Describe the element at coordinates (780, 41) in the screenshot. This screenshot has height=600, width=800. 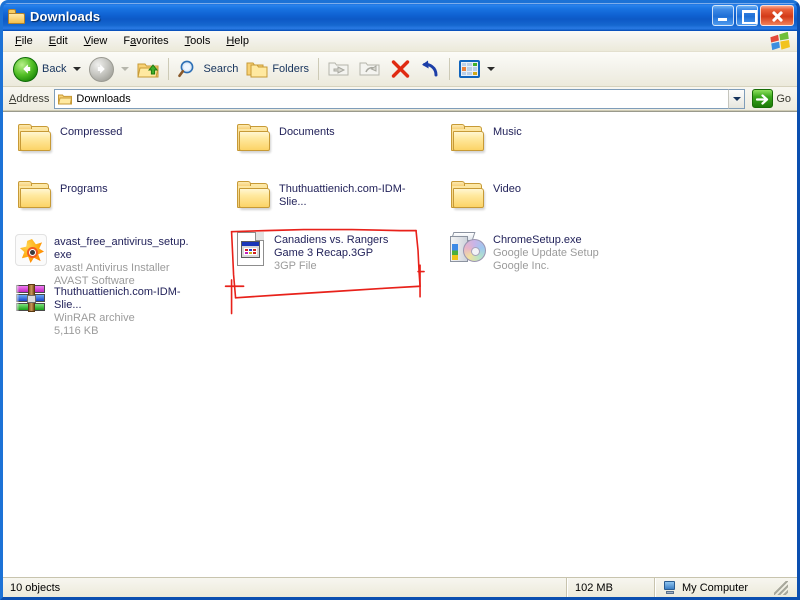
I see `windows-flag-logo` at that location.